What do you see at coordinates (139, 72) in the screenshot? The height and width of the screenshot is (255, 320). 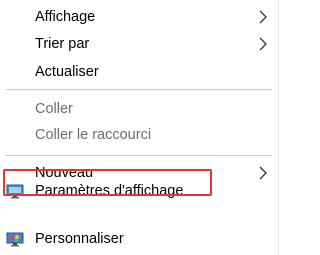 I see `menu-item-actualiser: Actualiser` at bounding box center [139, 72].